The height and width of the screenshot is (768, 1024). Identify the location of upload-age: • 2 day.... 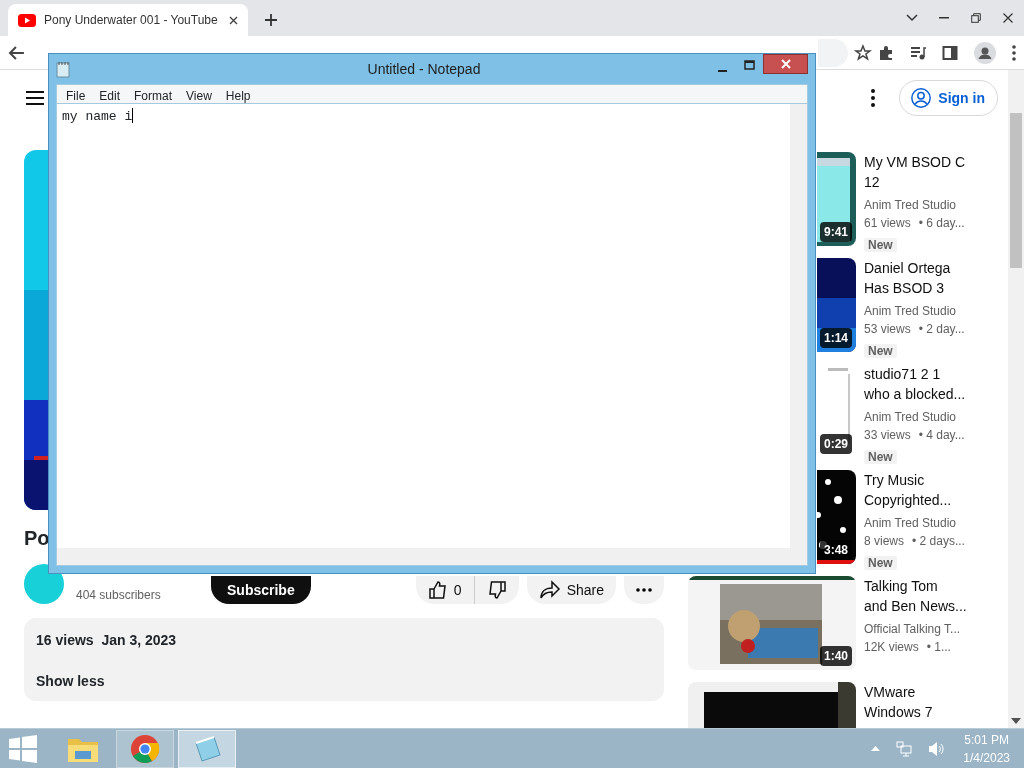
(941, 329).